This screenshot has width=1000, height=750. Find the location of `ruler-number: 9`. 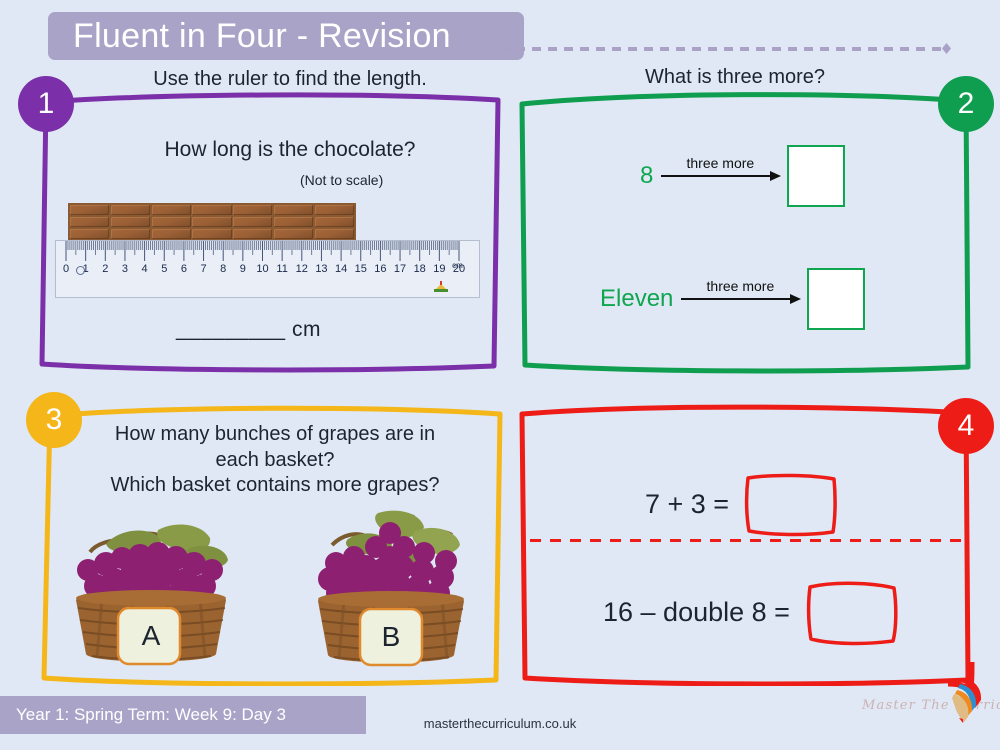

ruler-number: 9 is located at coordinates (242, 269).